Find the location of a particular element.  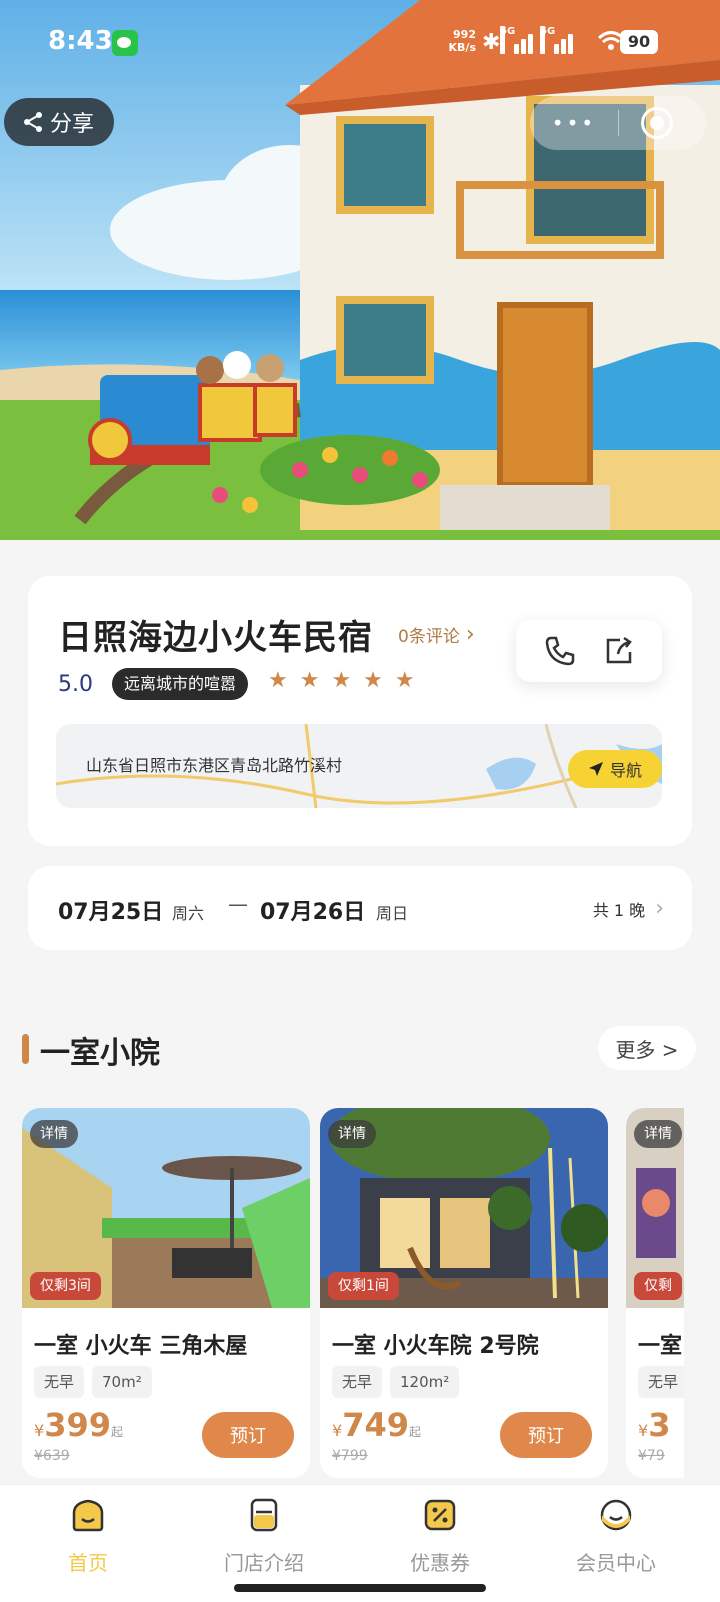

tab-label: 门店介绍 is located at coordinates (264, 1563).